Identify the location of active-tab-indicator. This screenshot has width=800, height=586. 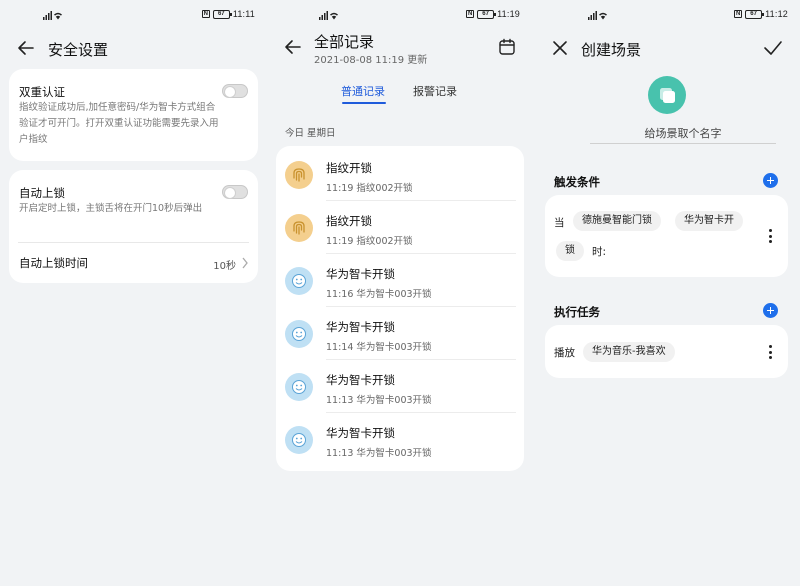
(364, 103).